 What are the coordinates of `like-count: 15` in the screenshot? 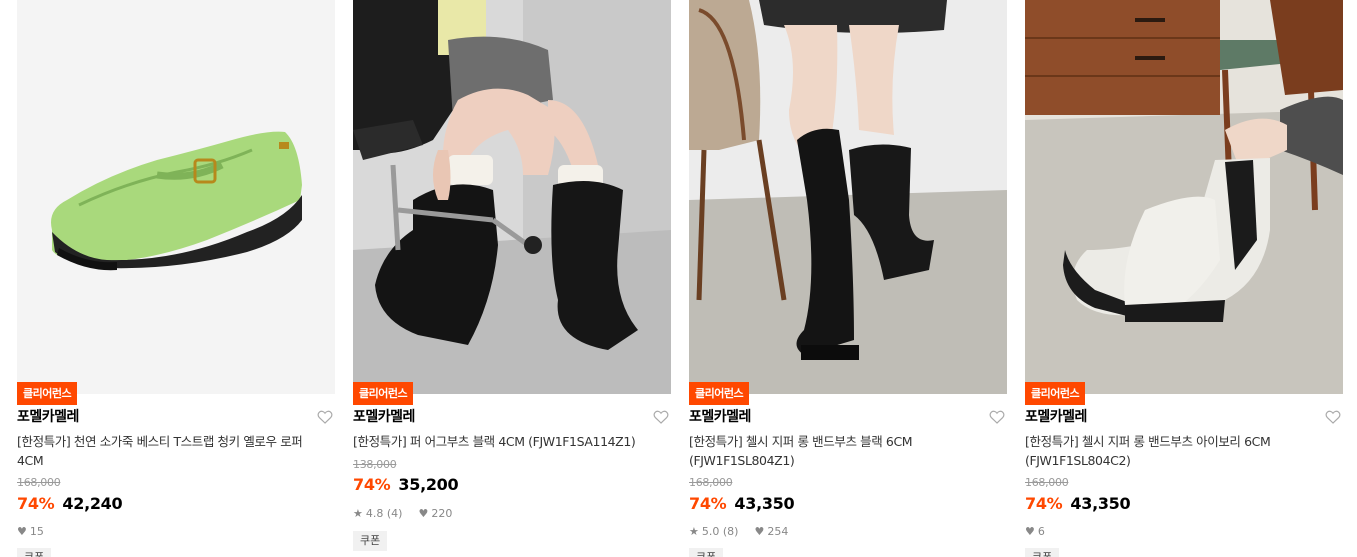 It's located at (36, 531).